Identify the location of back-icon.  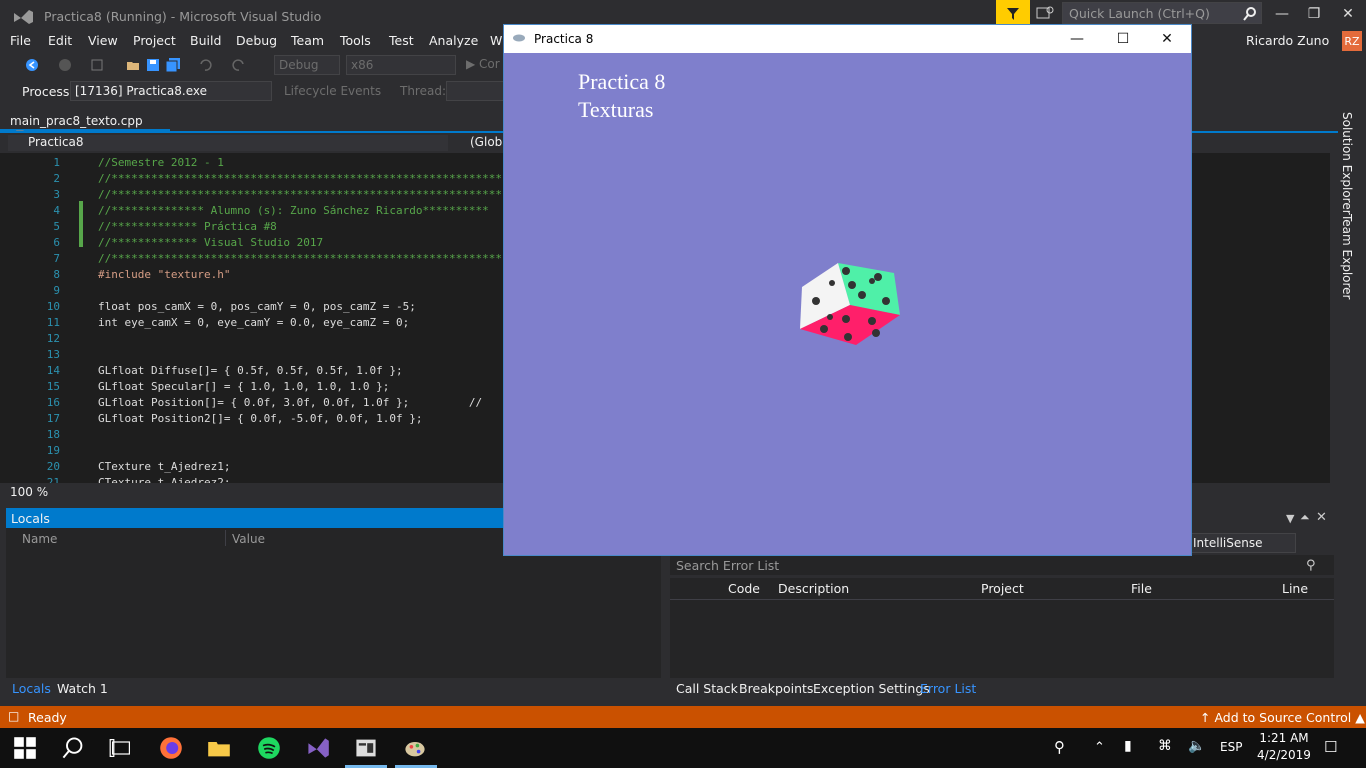
(32, 65).